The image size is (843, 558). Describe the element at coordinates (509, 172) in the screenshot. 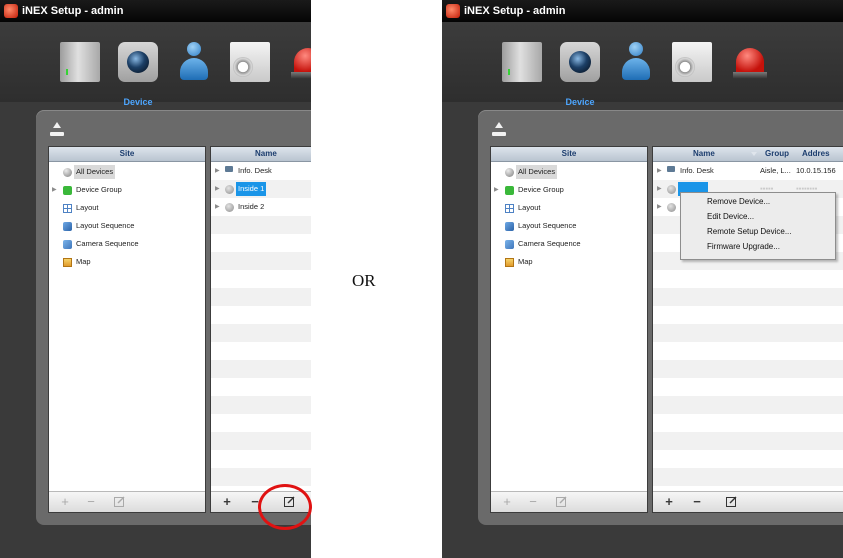

I see `globe-icon` at that location.